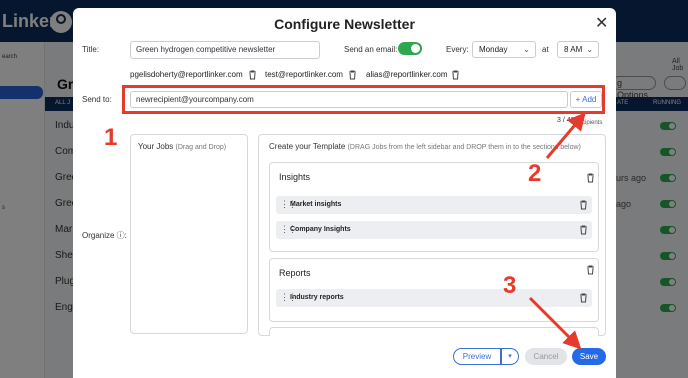  I want to click on job-item: ⋮⋮ Market insights, so click(434, 205).